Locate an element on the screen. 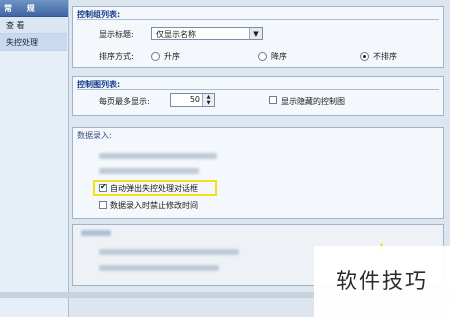  display-title-label: 显示标题: is located at coordinates (116, 34).